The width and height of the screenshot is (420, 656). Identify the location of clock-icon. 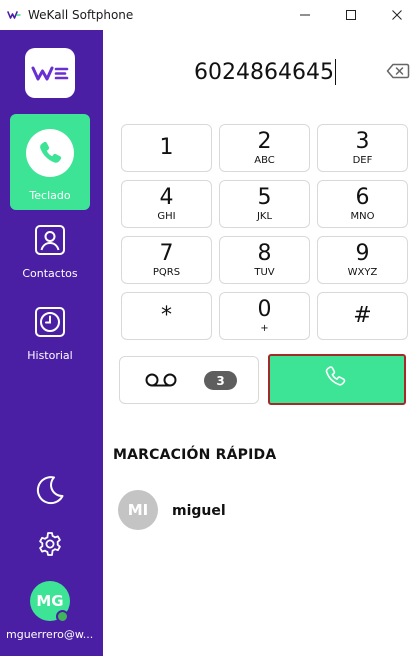
(50, 324).